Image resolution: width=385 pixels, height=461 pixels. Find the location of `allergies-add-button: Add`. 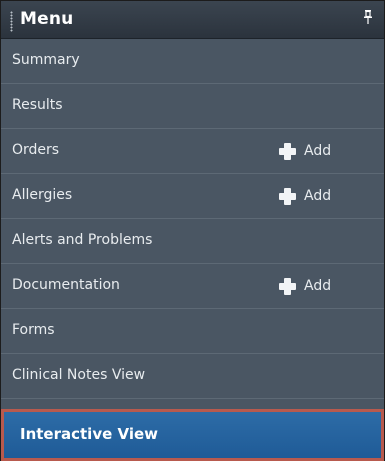

allergies-add-button: Add is located at coordinates (305, 196).